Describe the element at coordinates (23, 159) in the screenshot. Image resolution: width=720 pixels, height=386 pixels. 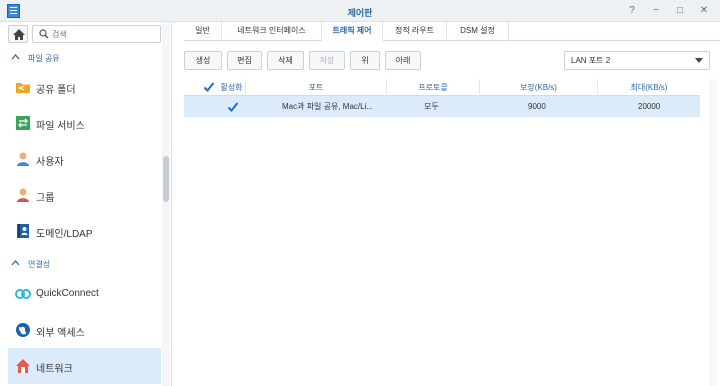
I see `user-icon` at that location.